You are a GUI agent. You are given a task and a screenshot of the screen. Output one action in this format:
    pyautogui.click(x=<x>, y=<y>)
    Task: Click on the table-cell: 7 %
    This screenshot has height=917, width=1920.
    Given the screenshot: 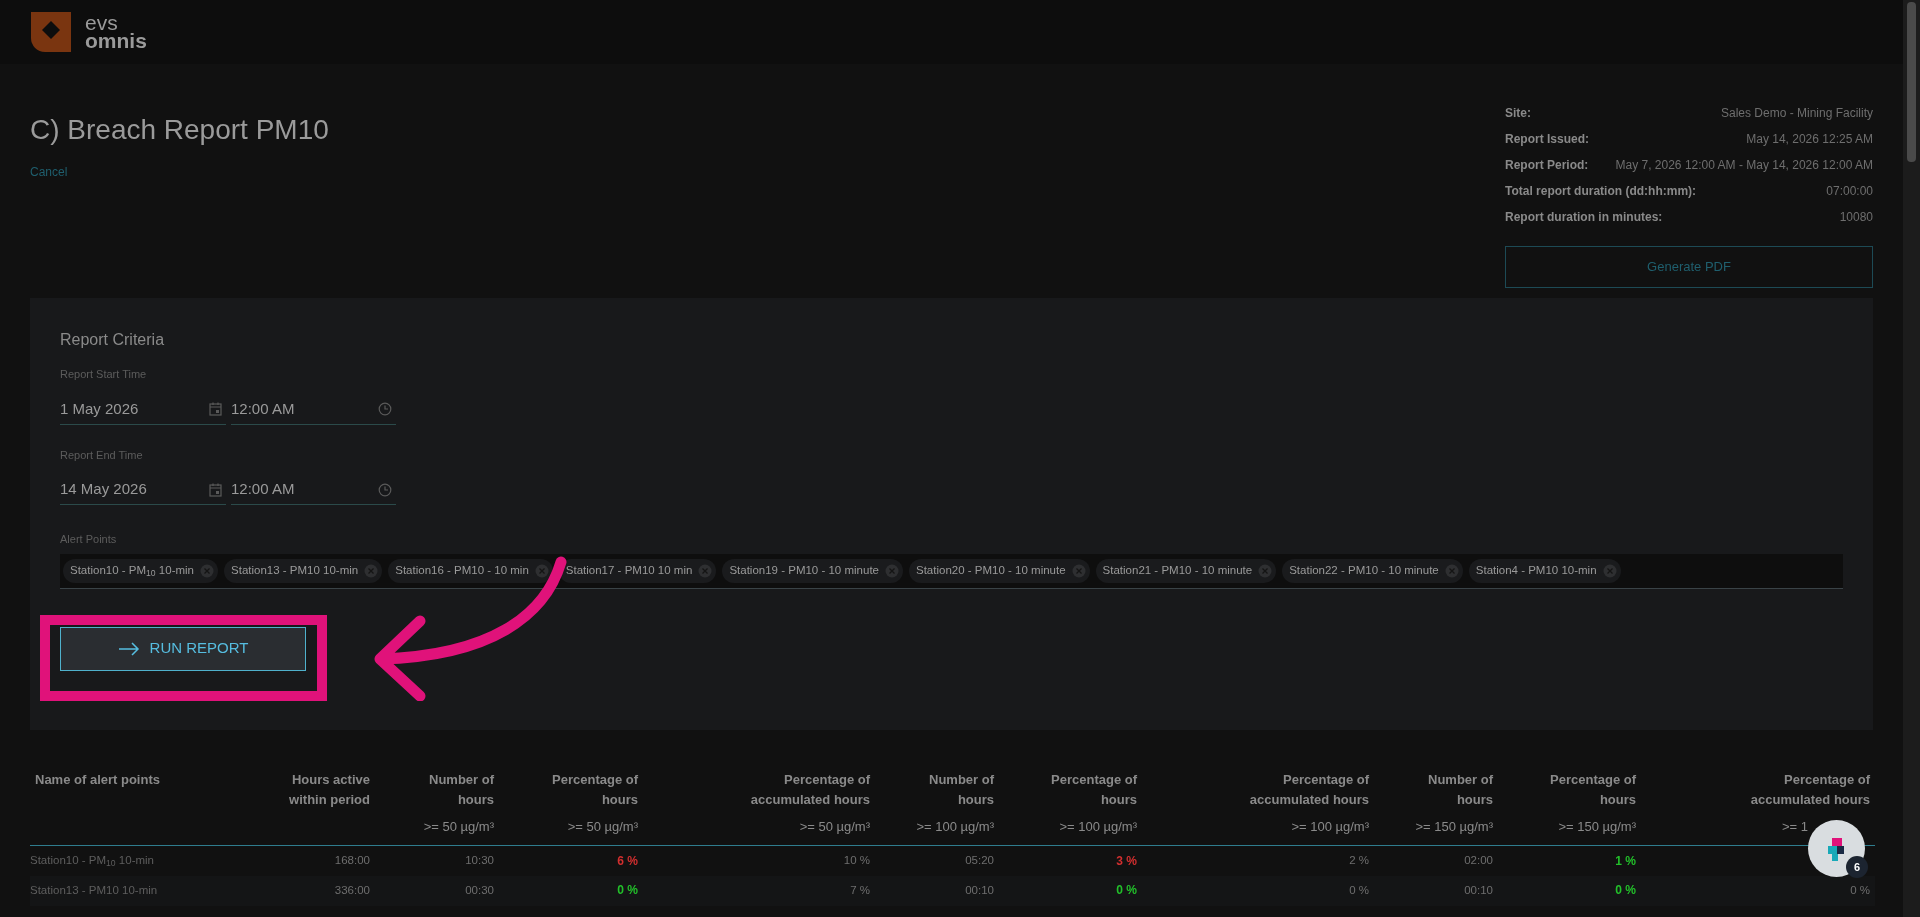 What is the action you would take?
    pyautogui.click(x=759, y=890)
    